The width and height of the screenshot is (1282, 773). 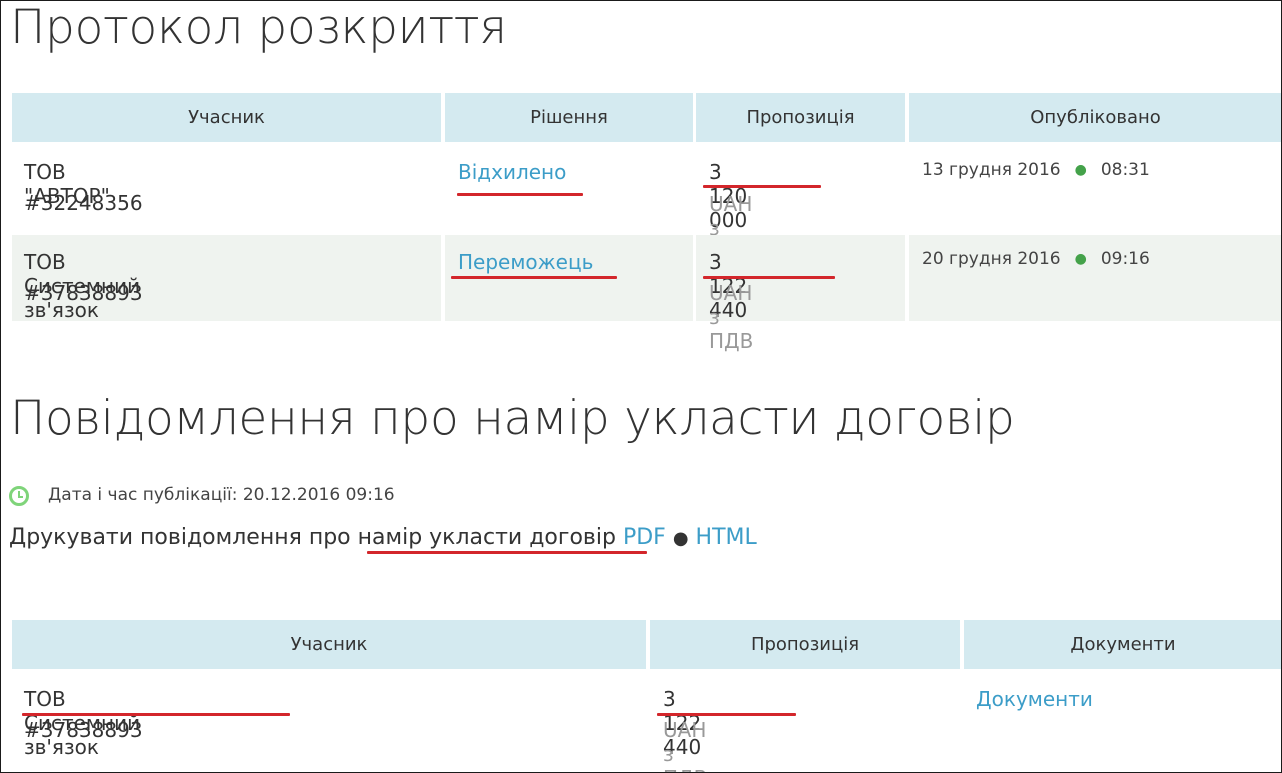 What do you see at coordinates (525, 262) in the screenshot?
I see `decision-link-winner: Переможець` at bounding box center [525, 262].